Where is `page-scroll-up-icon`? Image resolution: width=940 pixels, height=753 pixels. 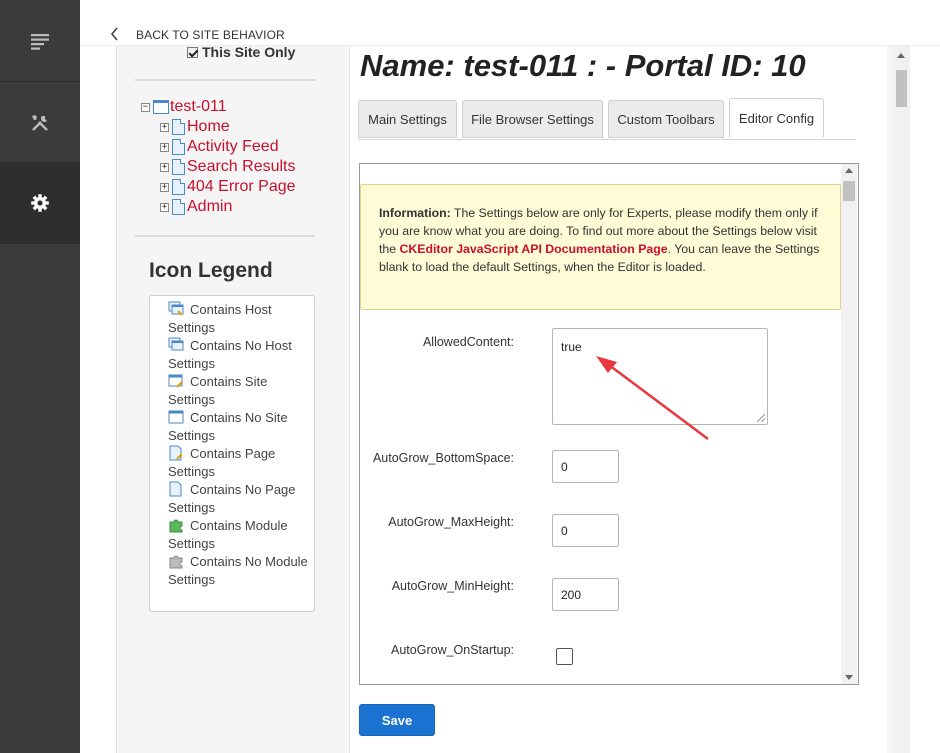 page-scroll-up-icon is located at coordinates (901, 55).